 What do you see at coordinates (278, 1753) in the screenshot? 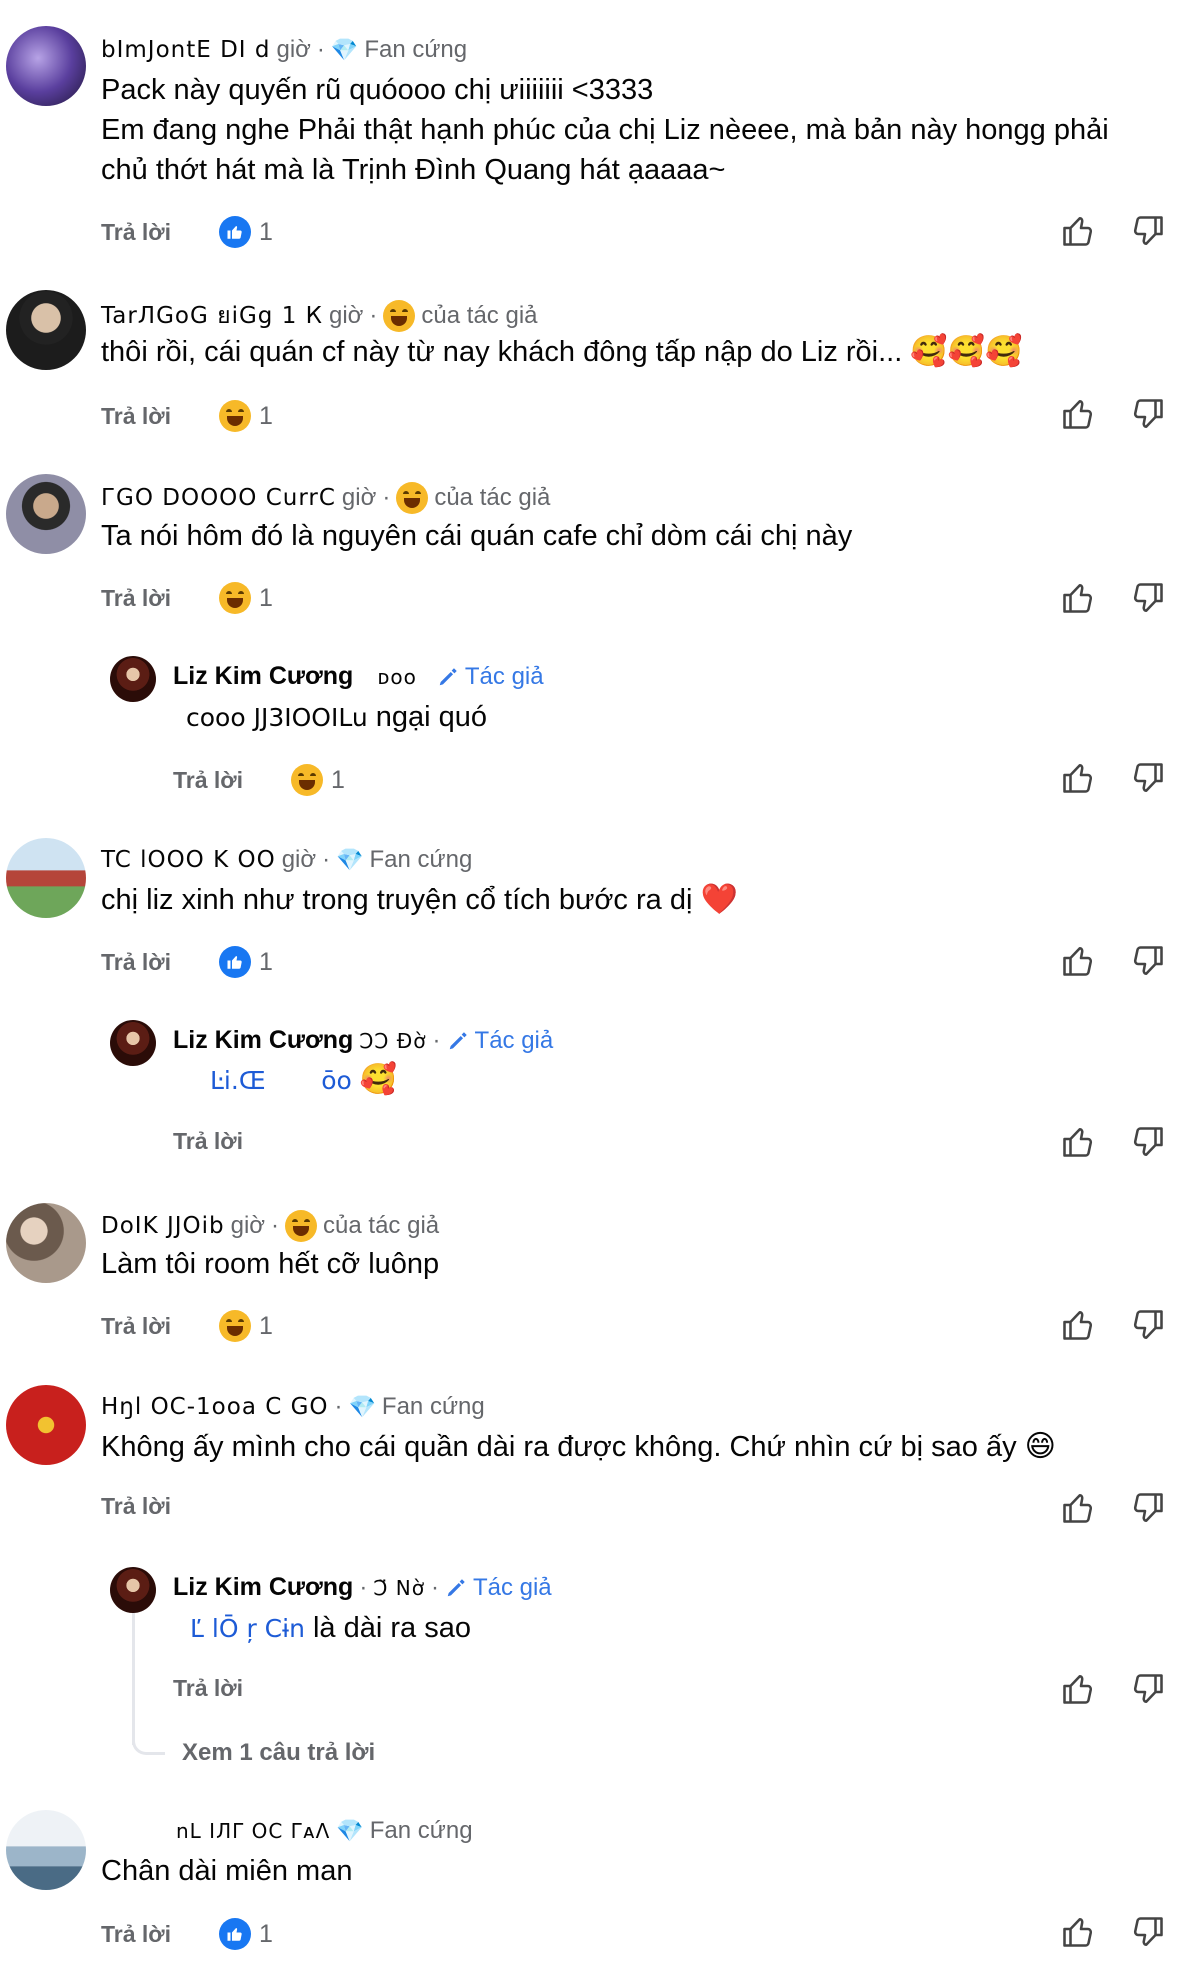
I see `see-replies-link: Xem 1 câu trả lời` at bounding box center [278, 1753].